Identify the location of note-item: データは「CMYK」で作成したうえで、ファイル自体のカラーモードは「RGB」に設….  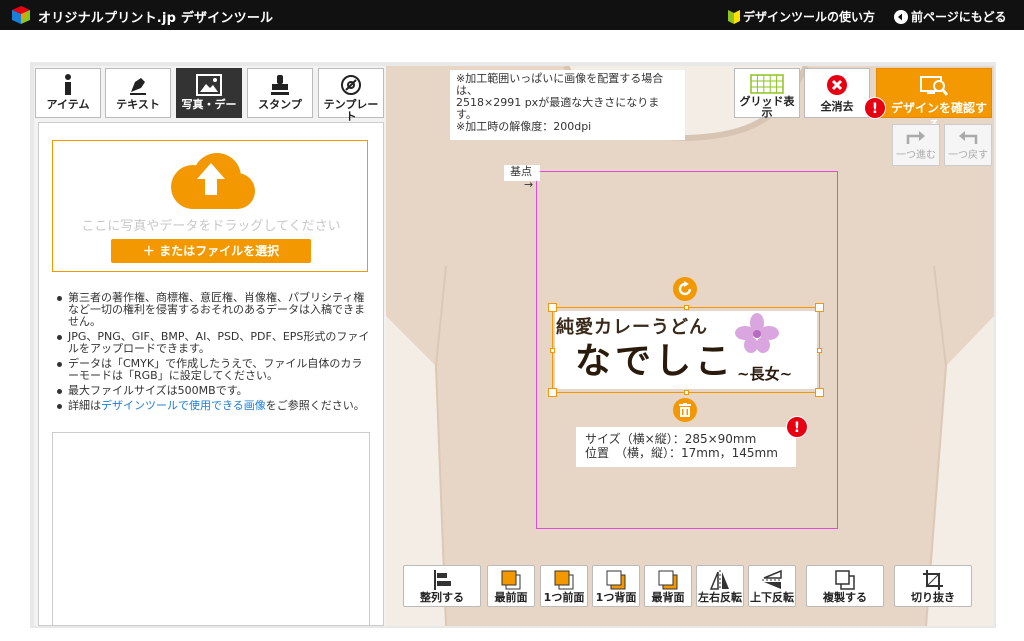
(213, 370).